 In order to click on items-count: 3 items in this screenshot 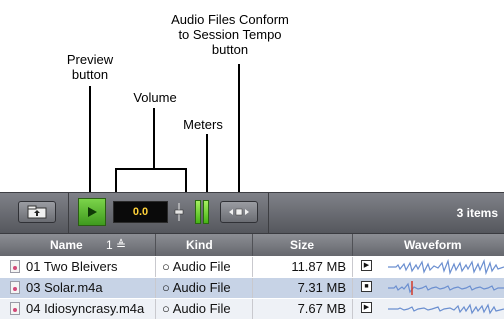, I will do `click(477, 213)`.